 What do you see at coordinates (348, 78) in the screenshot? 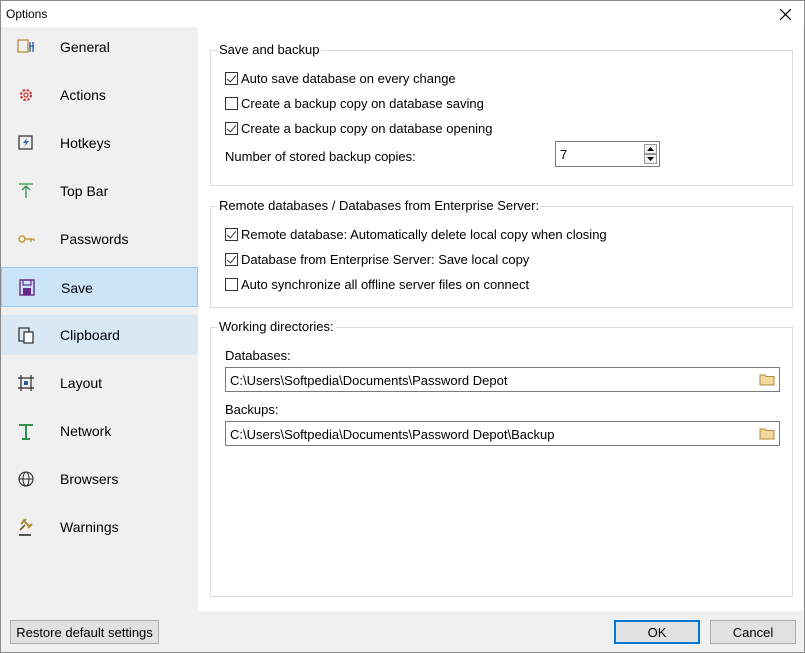
I see `checkbox-label: Auto save database on every change` at bounding box center [348, 78].